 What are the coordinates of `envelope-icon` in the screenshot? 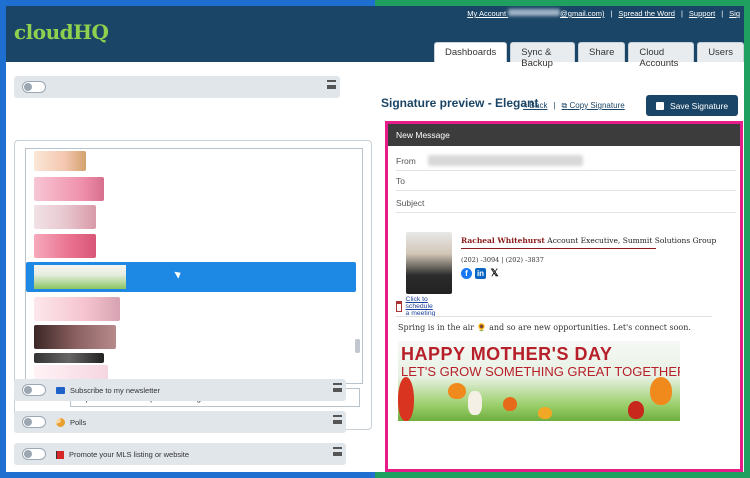 It's located at (60, 390).